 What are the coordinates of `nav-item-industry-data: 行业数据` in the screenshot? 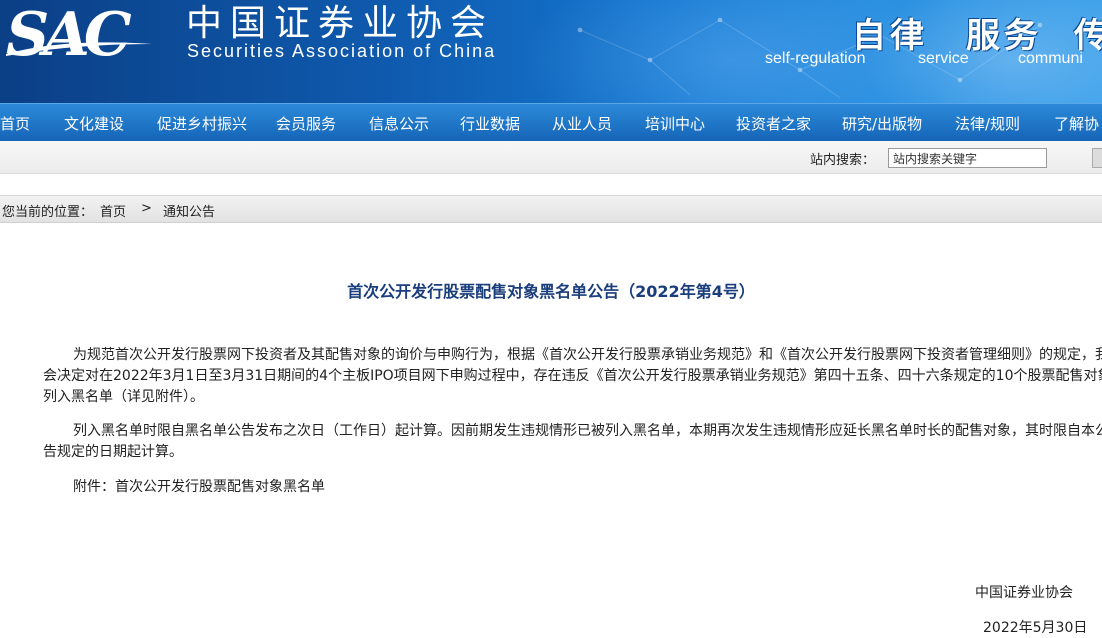 It's located at (490, 123).